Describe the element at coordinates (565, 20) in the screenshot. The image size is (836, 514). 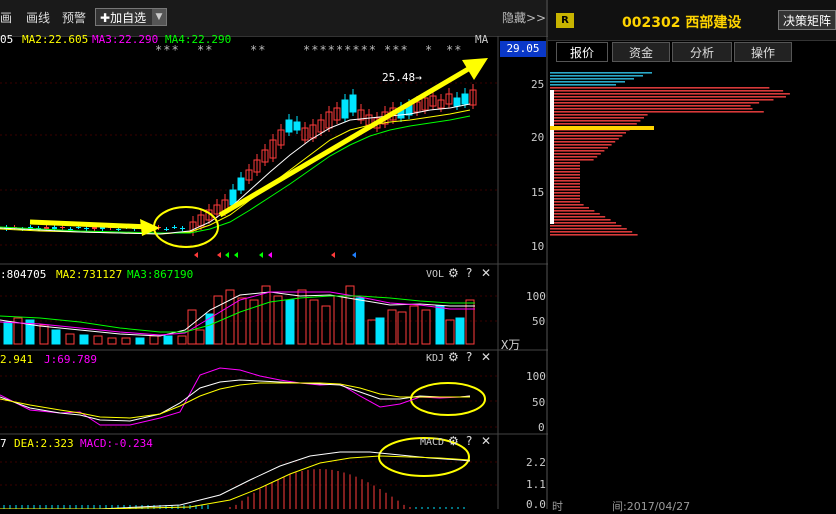
I see `rights-badge: R` at that location.